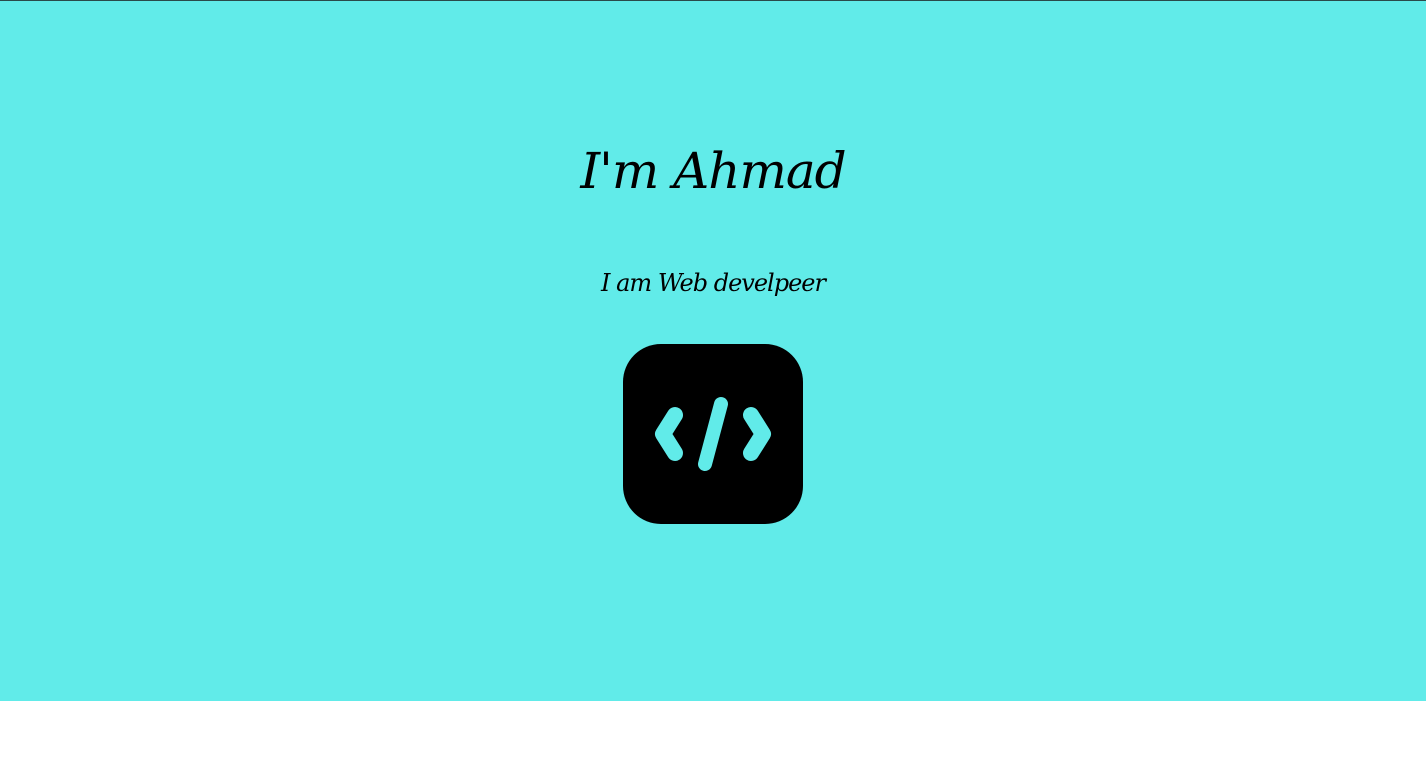  I want to click on hero-subtitle: I am Web develpeer, so click(713, 283).